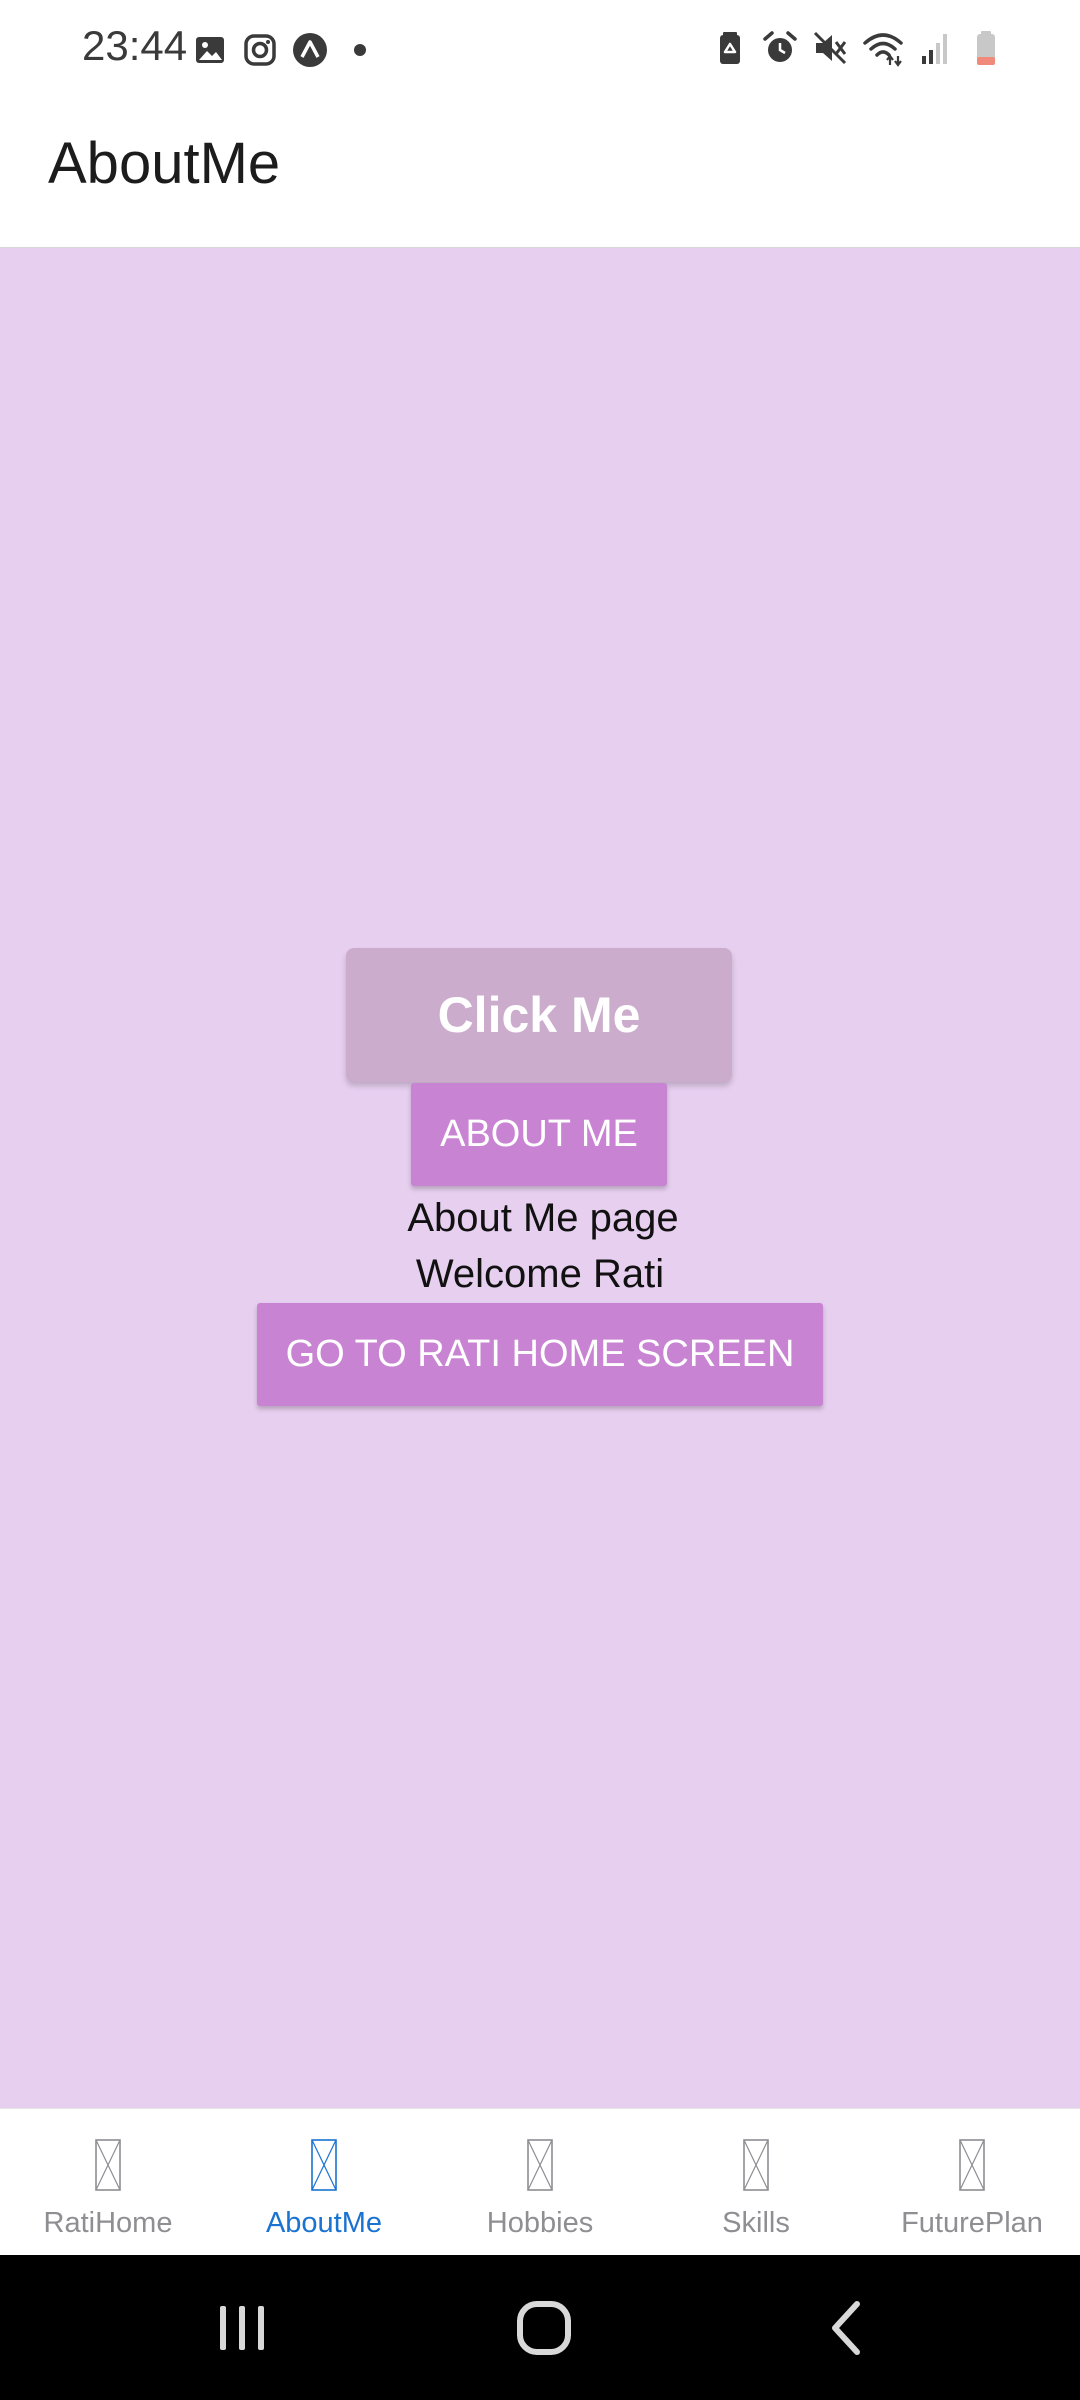  Describe the element at coordinates (972, 2223) in the screenshot. I see `tab-label: FuturePlan` at that location.